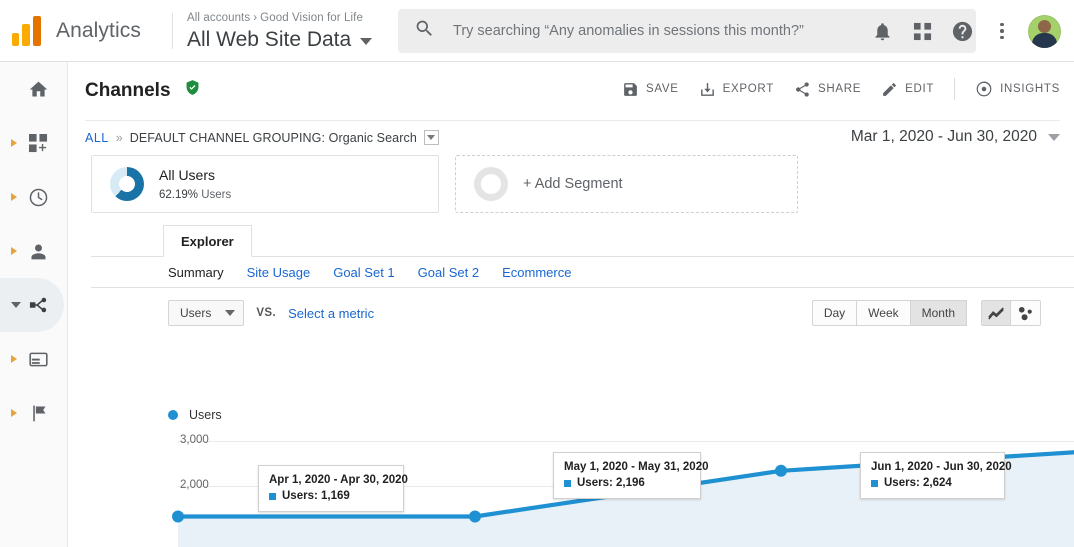 This screenshot has width=1074, height=547. I want to click on save-button: SAVE, so click(650, 89).